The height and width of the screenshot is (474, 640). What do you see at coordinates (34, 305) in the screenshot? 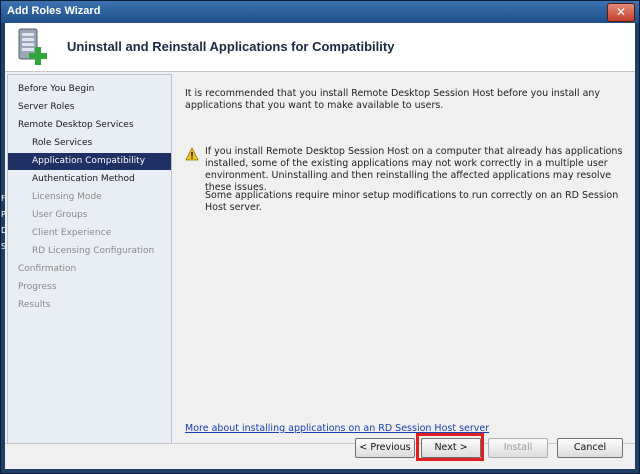
I see `nav-item-results: Results` at bounding box center [34, 305].